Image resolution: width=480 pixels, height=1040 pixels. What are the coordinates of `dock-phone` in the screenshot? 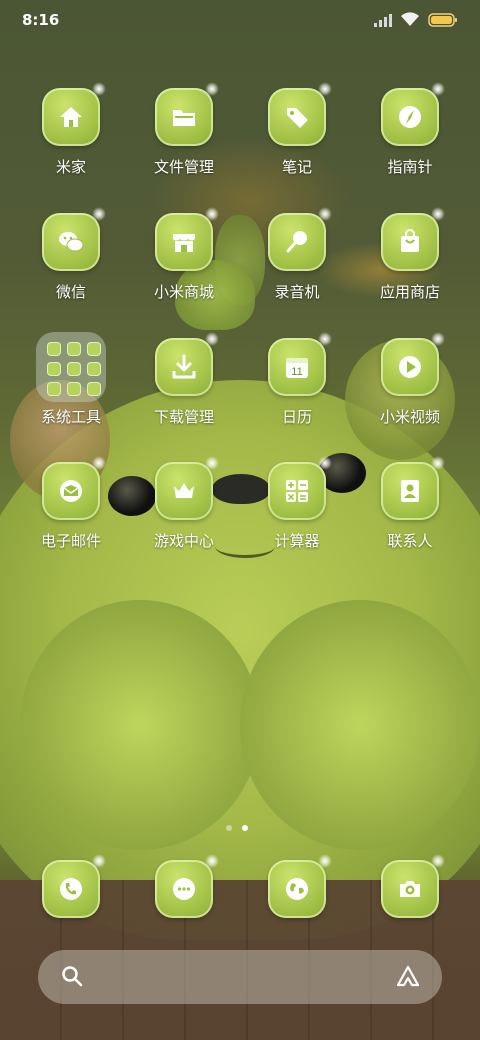 It's located at (71, 886).